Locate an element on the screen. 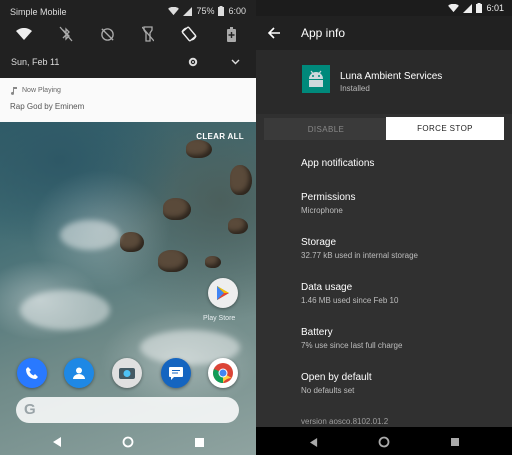  setting-subtitle: No defaults set is located at coordinates (328, 390).